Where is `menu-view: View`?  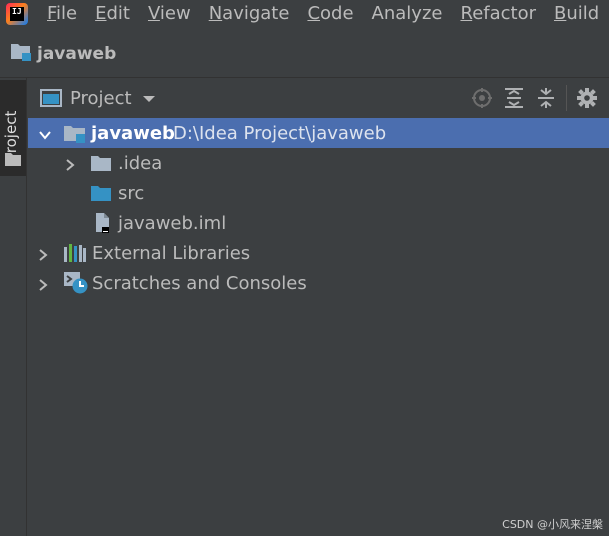 menu-view: View is located at coordinates (169, 14).